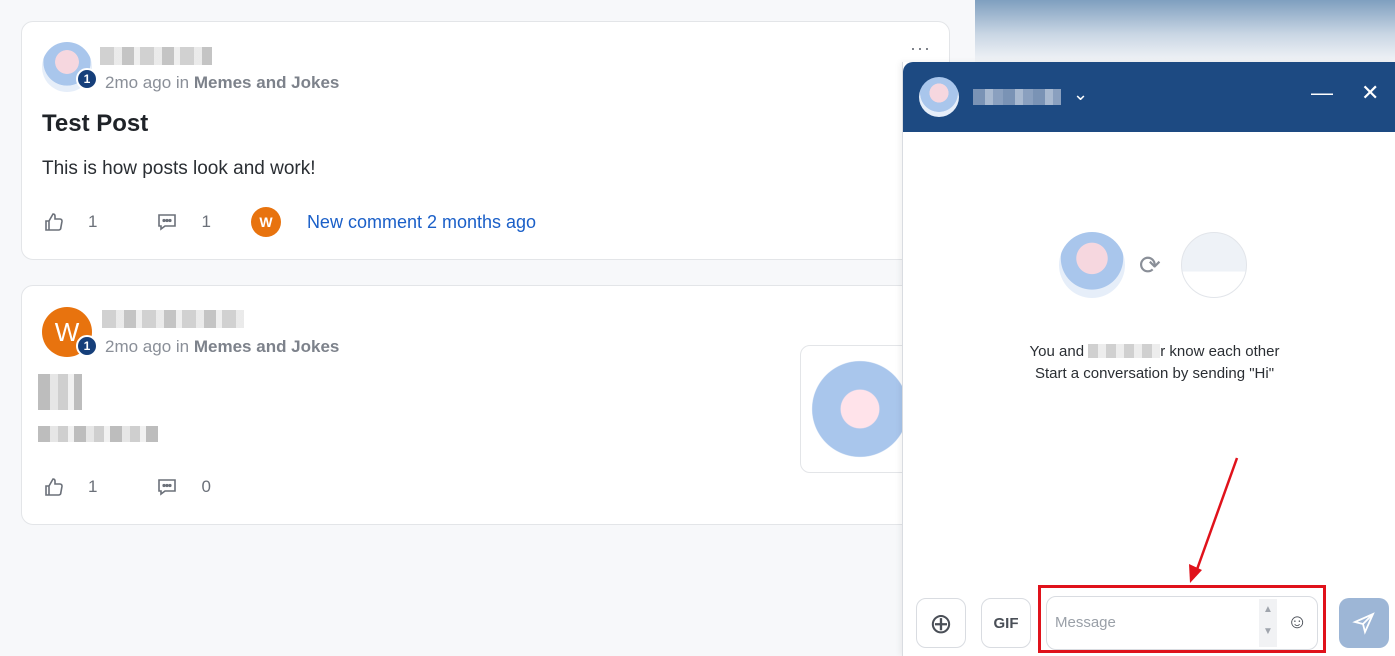 The image size is (1395, 656). Describe the element at coordinates (1017, 97) in the screenshot. I see `chat-partner-name-redacted` at that location.